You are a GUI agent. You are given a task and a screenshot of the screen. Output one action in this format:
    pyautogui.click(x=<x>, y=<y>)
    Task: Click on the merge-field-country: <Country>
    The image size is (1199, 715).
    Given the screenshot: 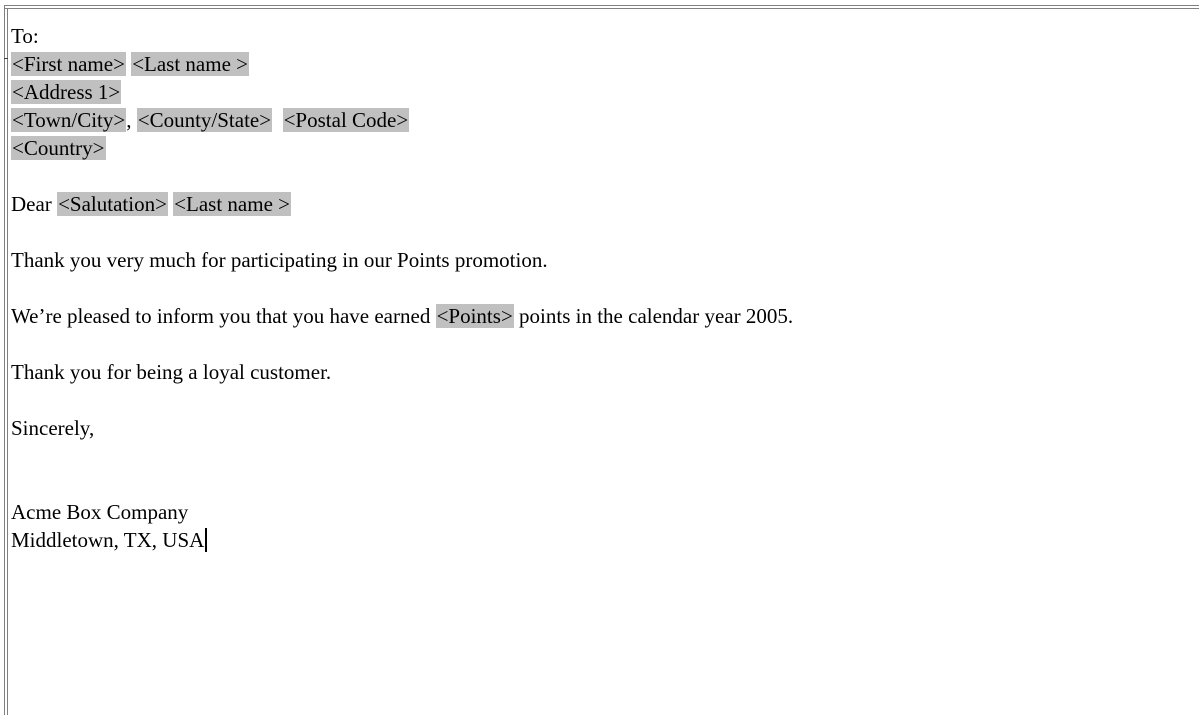 What is the action you would take?
    pyautogui.click(x=58, y=148)
    